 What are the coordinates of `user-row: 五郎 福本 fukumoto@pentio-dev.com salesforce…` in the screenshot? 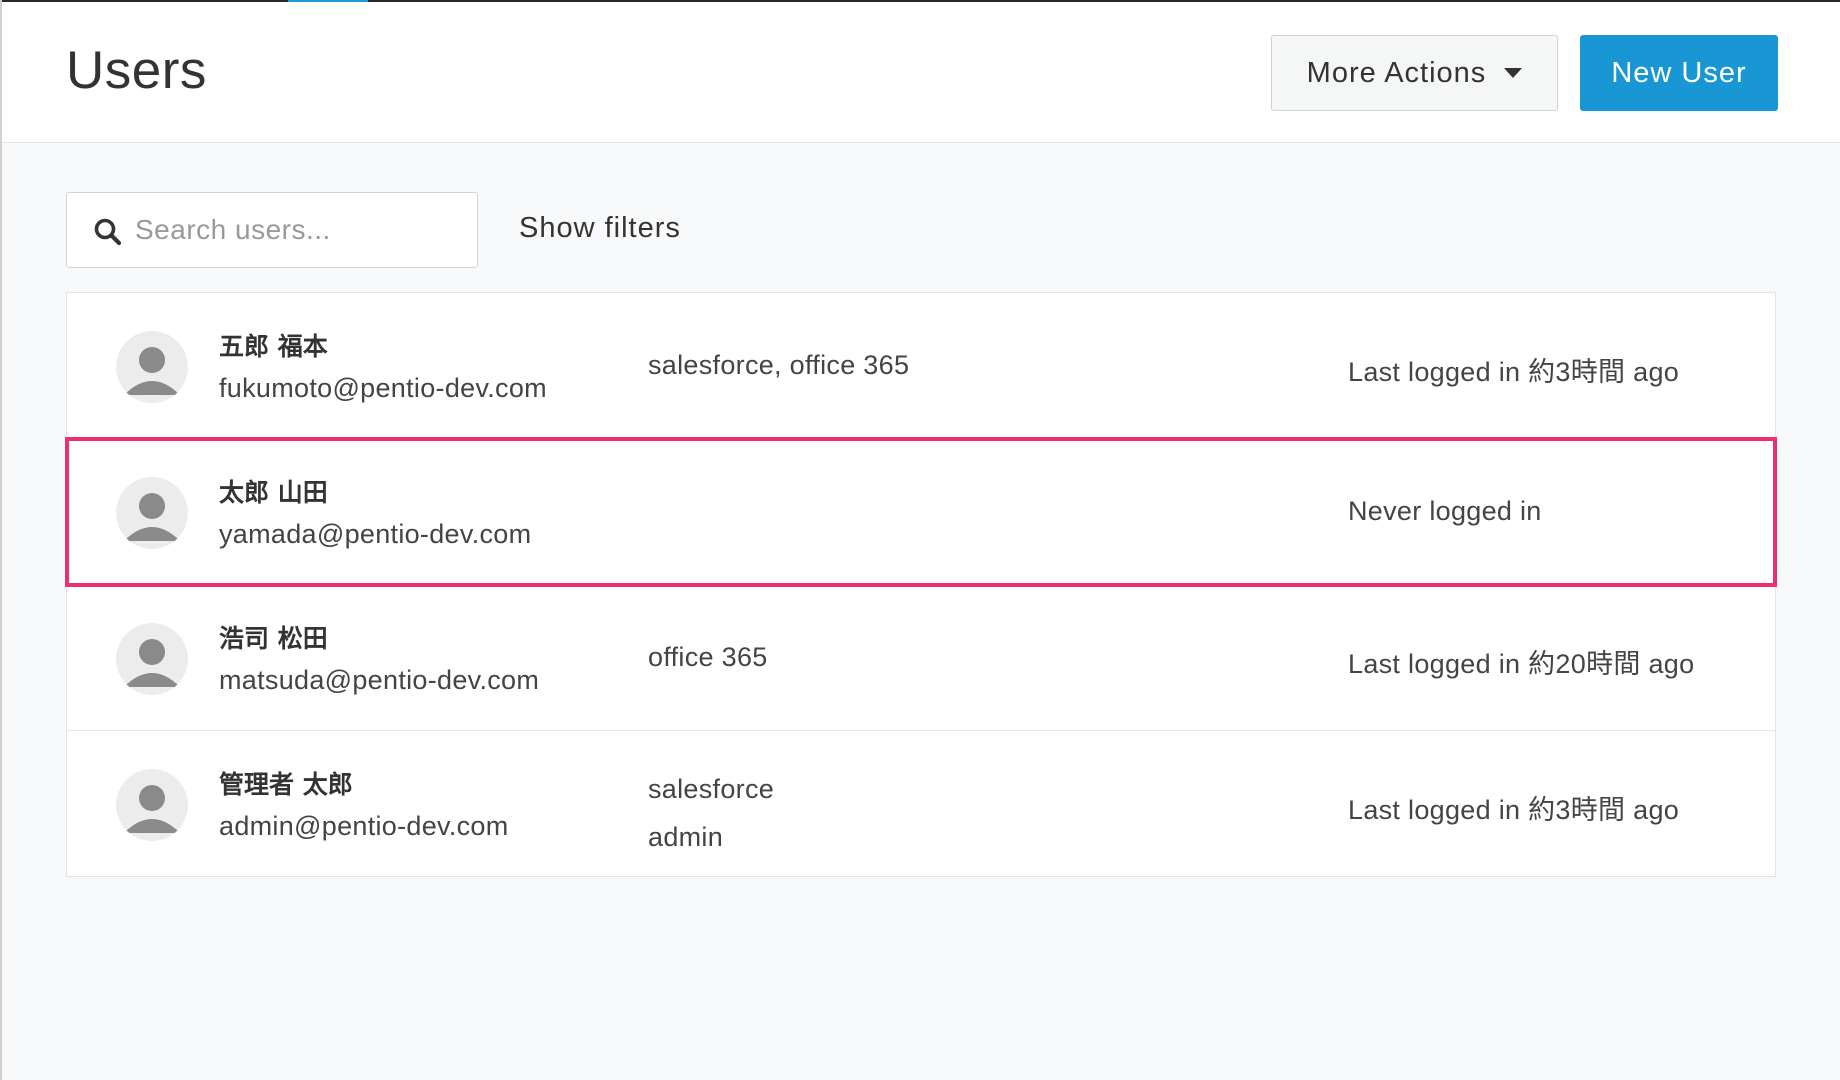 It's located at (921, 366).